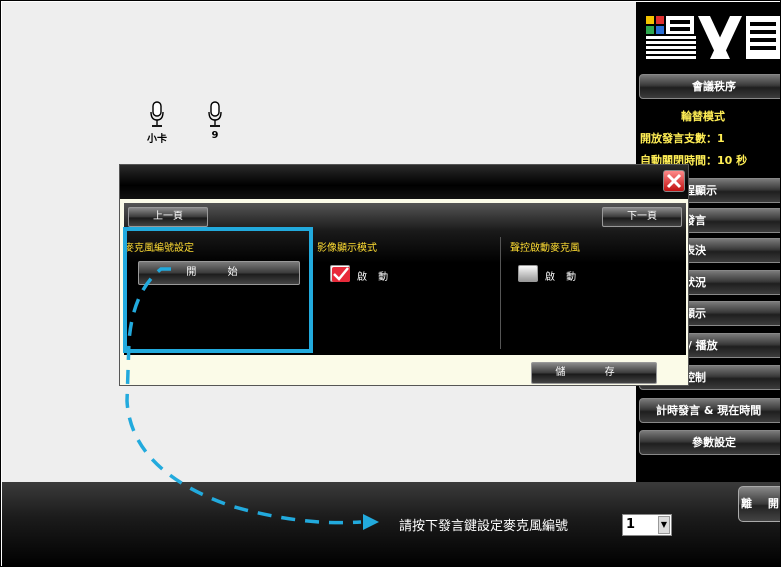 Image resolution: width=781 pixels, height=567 pixels. I want to click on video-mode-checkbox, so click(340, 273).